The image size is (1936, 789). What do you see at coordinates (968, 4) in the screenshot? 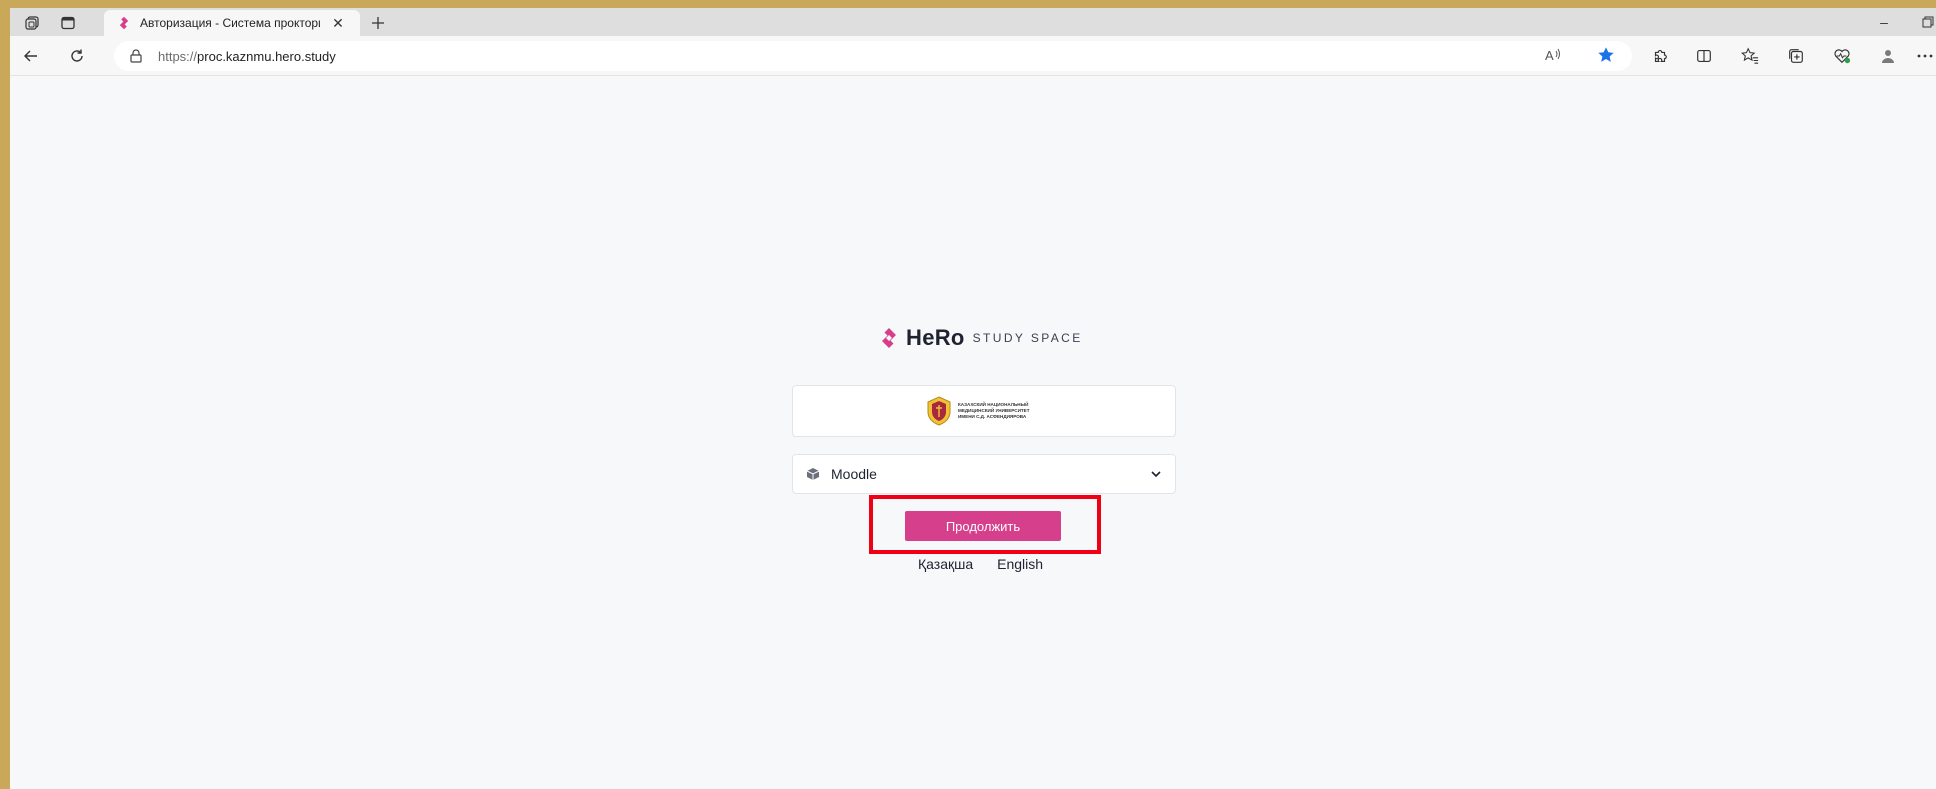
I see `desktop-background` at bounding box center [968, 4].